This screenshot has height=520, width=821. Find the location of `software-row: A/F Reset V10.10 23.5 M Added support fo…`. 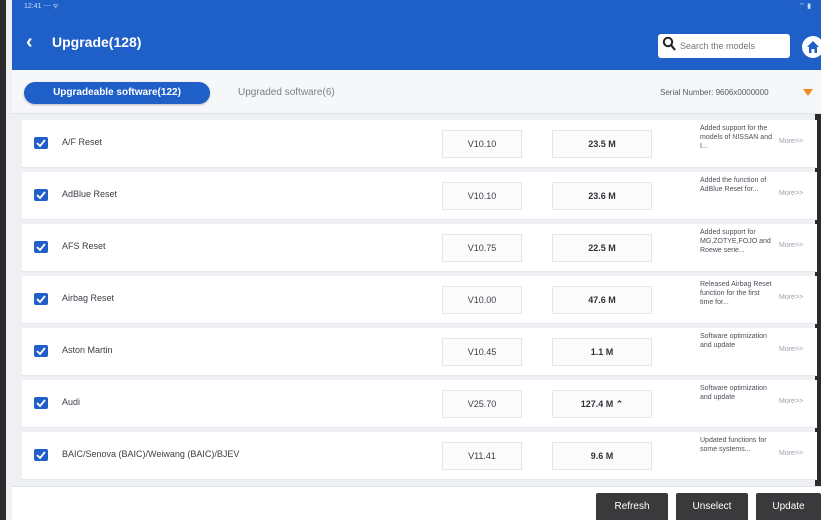

software-row: A/F Reset V10.10 23.5 M Added support fo… is located at coordinates (419, 144).